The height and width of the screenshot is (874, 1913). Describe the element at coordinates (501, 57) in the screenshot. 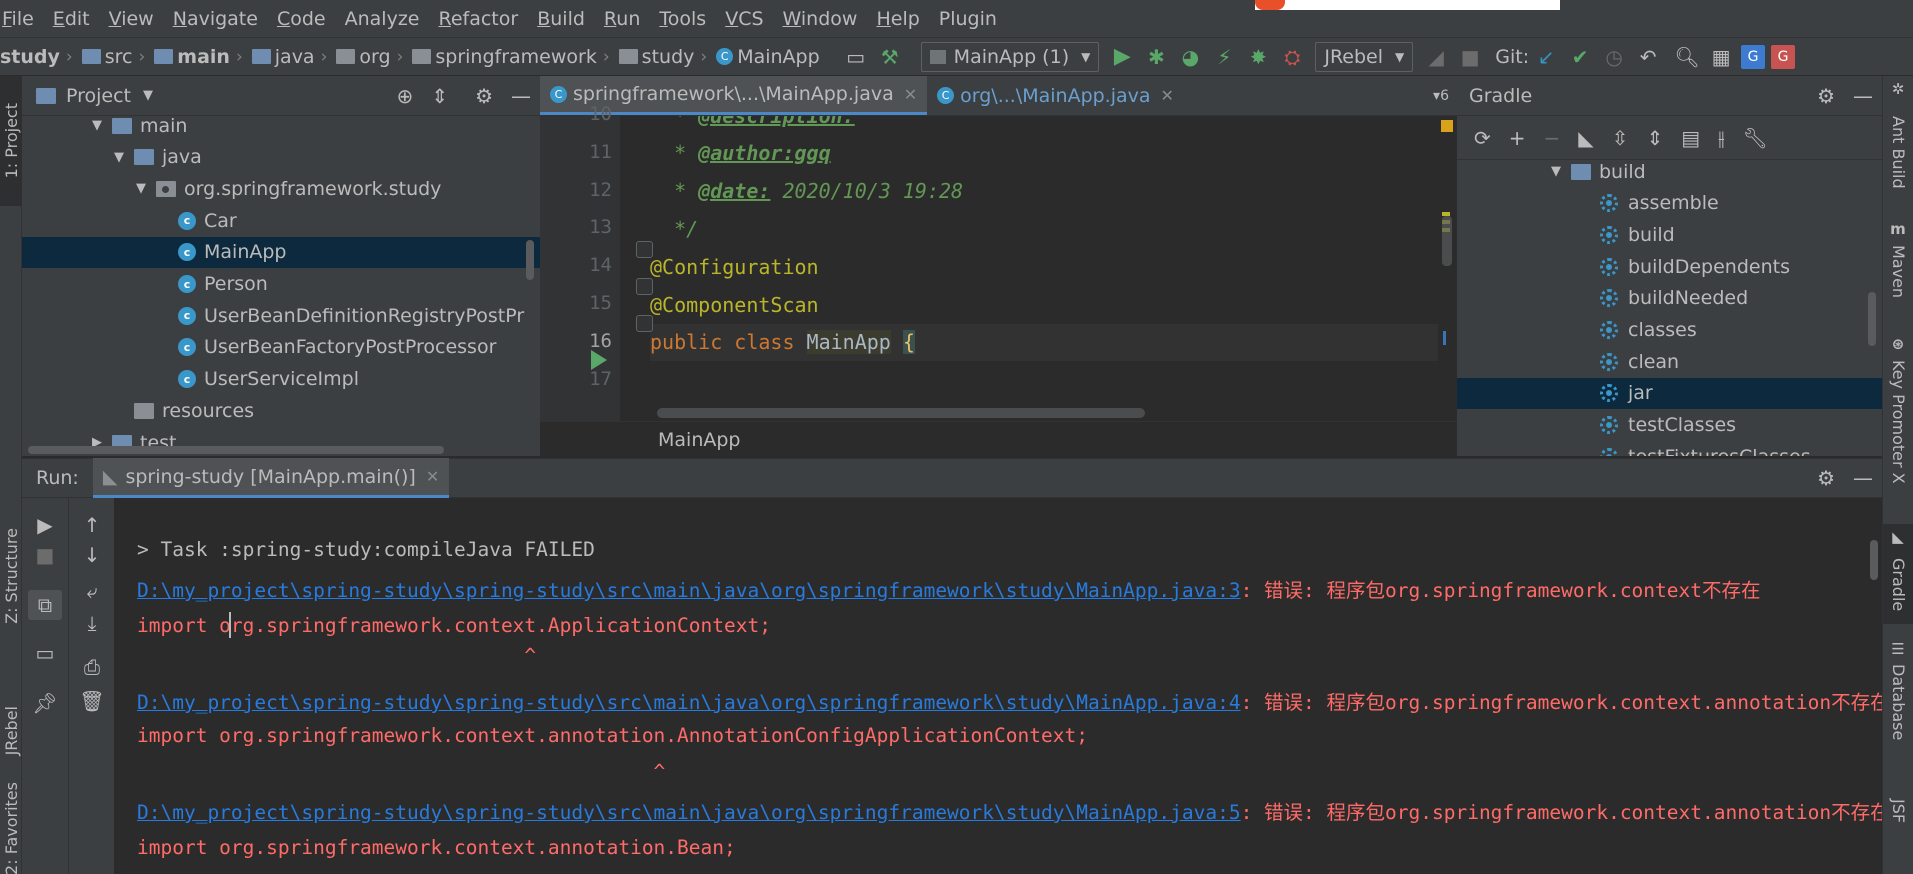

I see `breadcrumb-item: springframework` at that location.